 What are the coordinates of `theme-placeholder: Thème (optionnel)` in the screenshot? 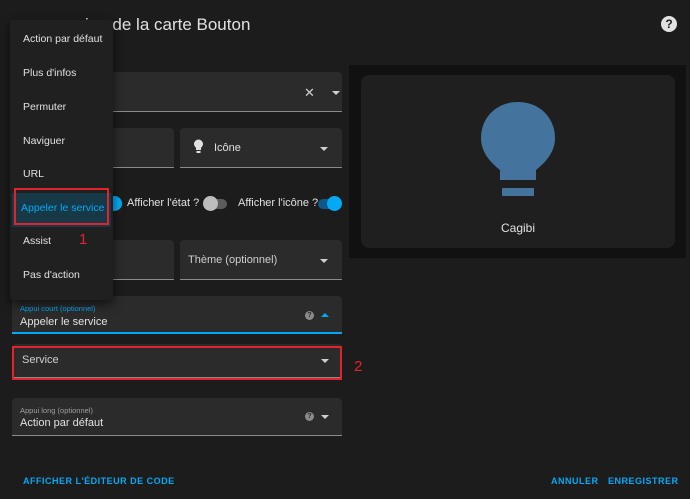 It's located at (233, 260).